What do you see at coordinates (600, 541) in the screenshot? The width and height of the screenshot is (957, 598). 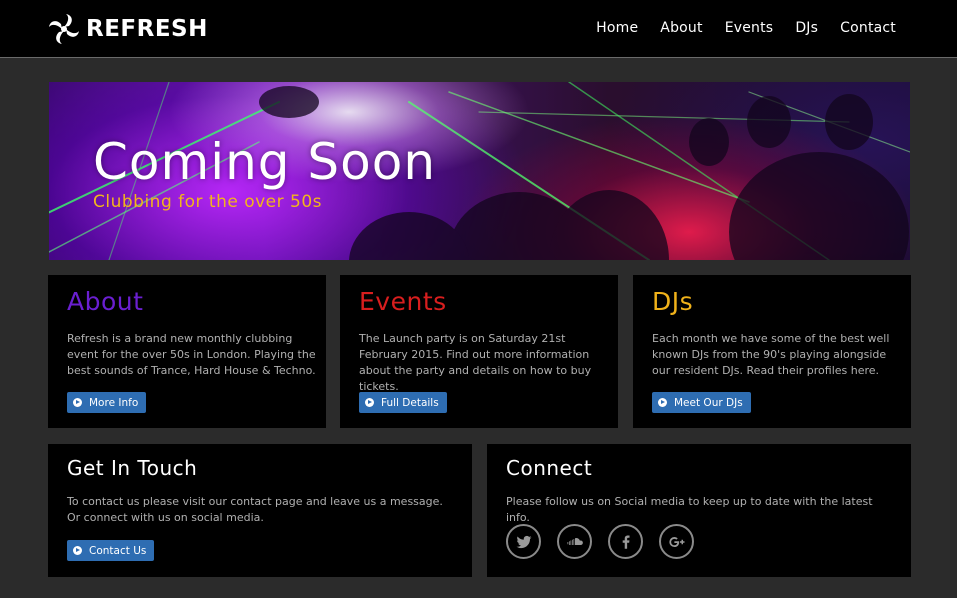 I see `social-links` at bounding box center [600, 541].